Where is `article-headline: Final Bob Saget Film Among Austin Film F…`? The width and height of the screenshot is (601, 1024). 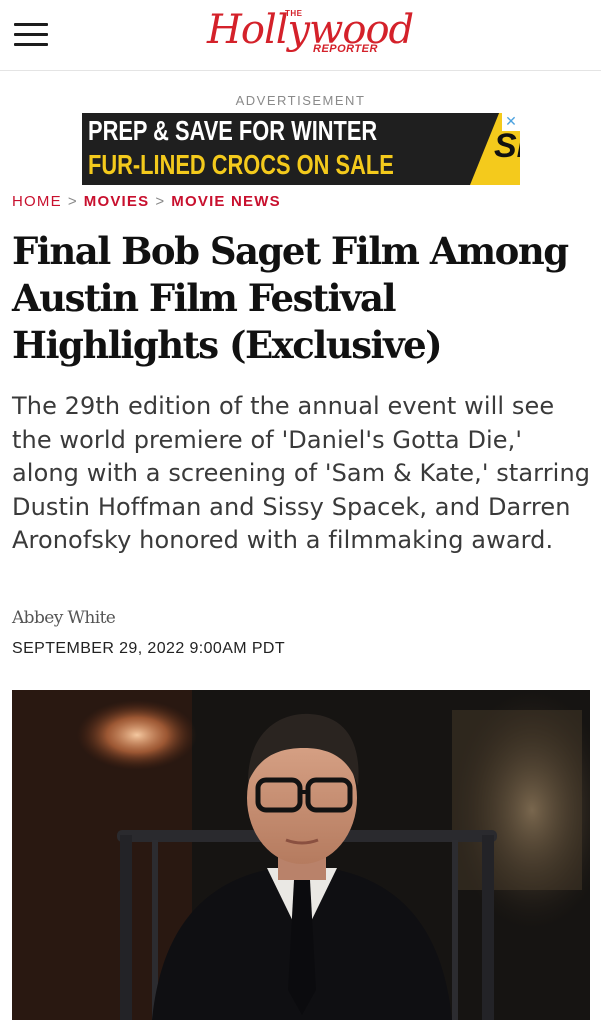 article-headline: Final Bob Saget Film Among Austin Film F… is located at coordinates (290, 298).